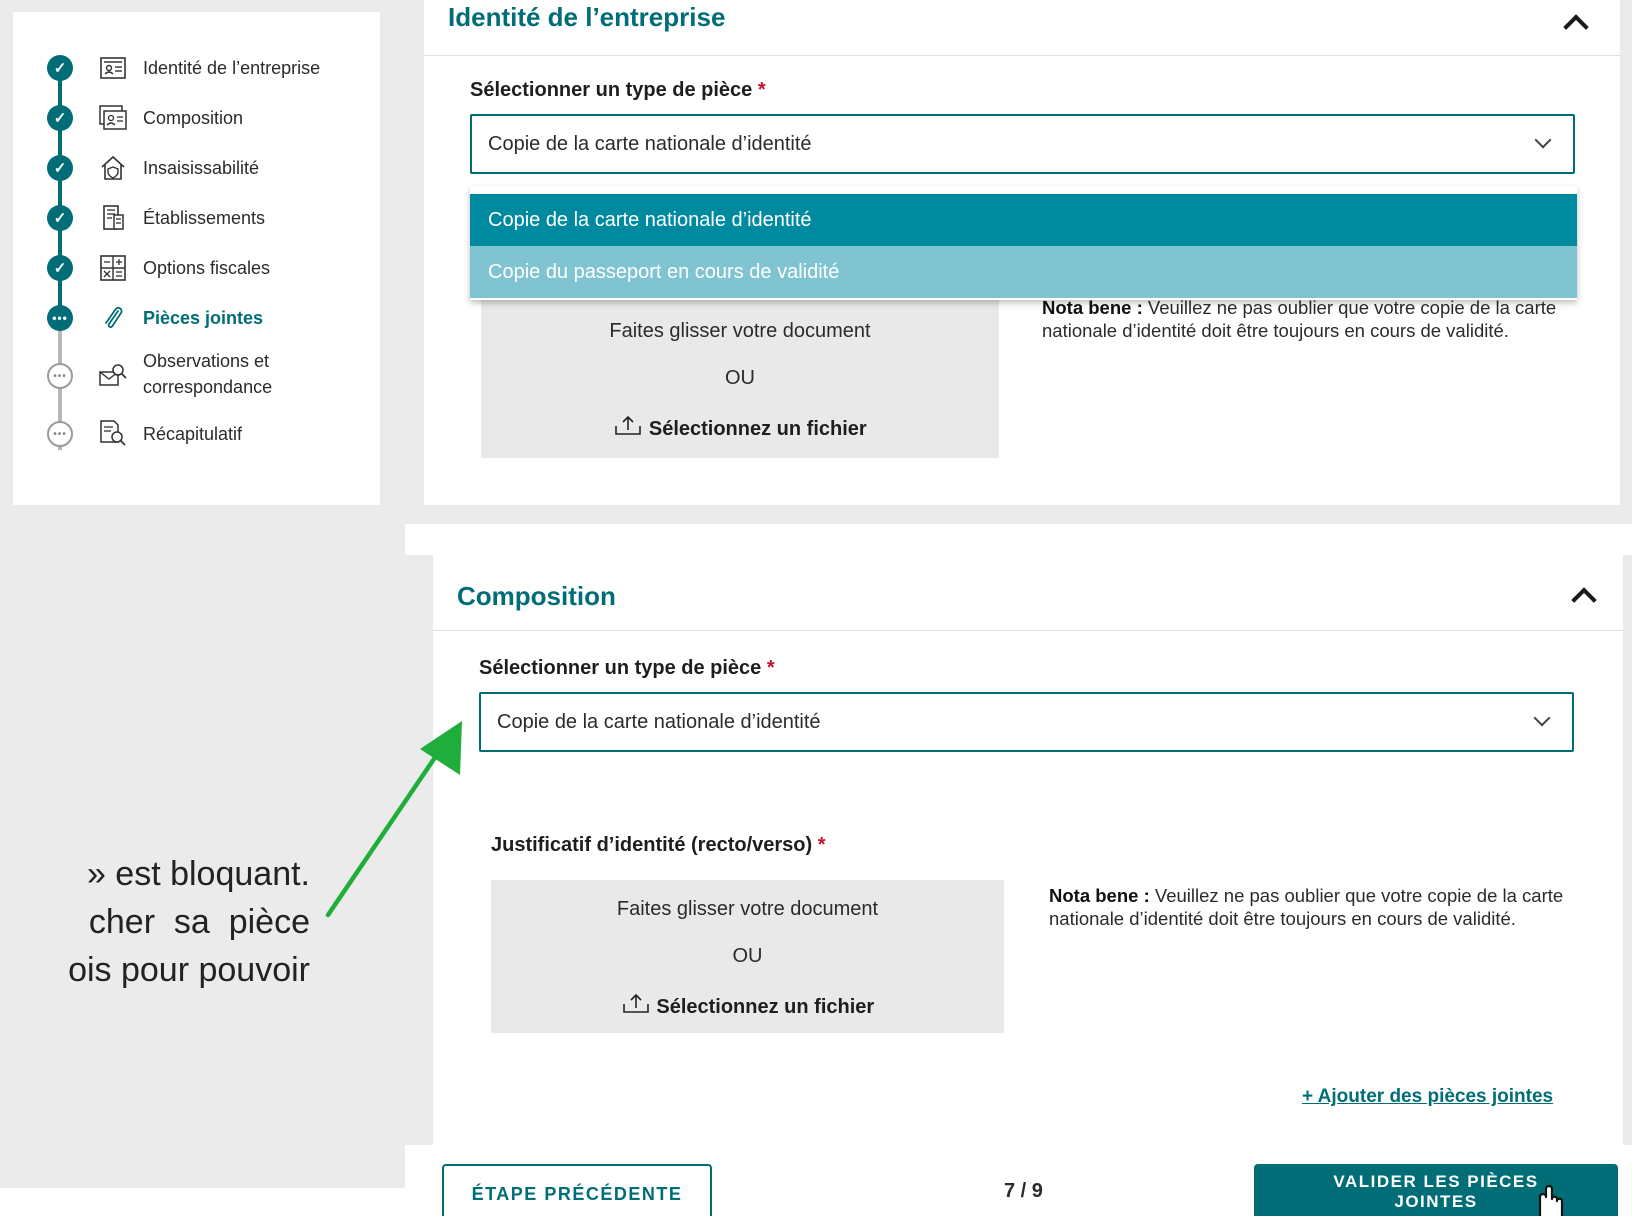 Image resolution: width=1632 pixels, height=1216 pixels. Describe the element at coordinates (113, 318) in the screenshot. I see `paperclip-icon` at that location.